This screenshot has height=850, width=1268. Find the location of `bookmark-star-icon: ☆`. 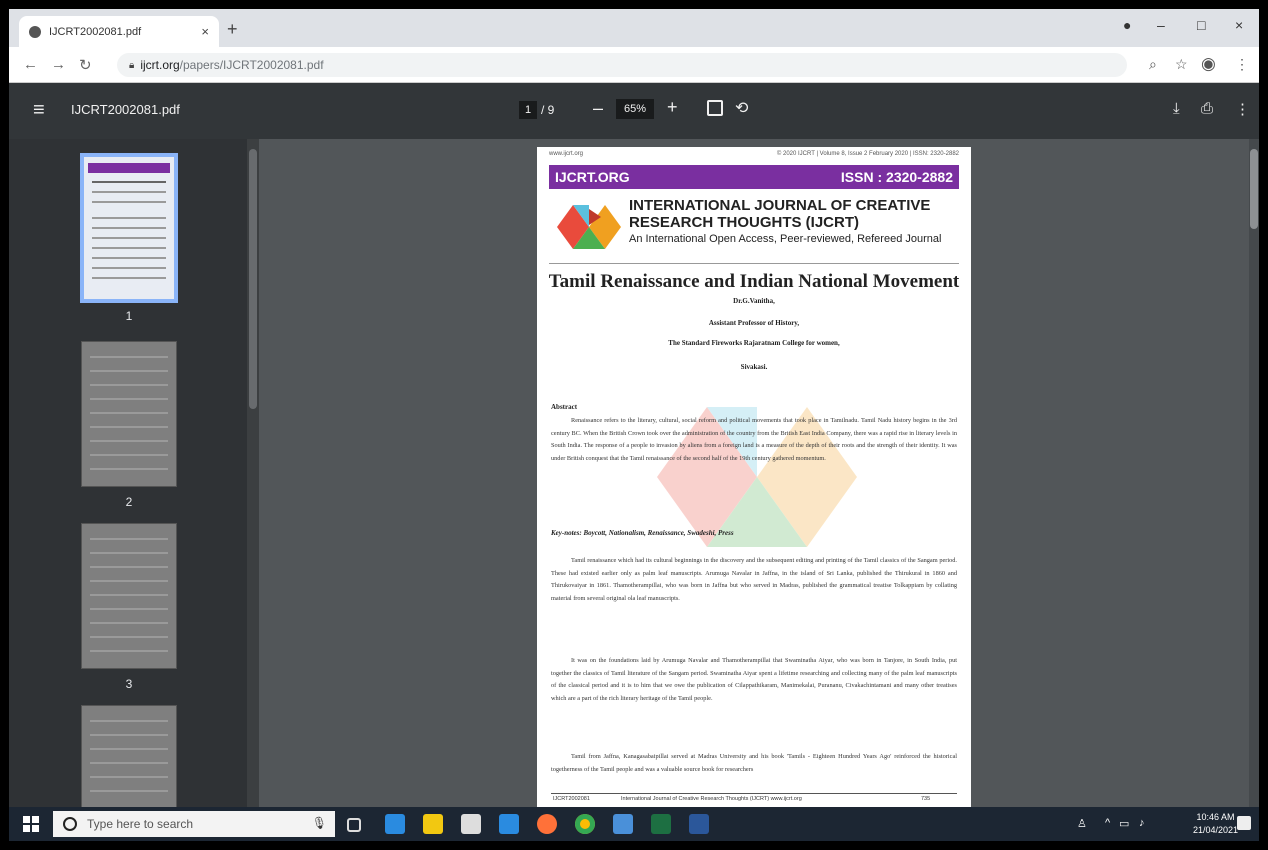

bookmark-star-icon: ☆ is located at coordinates (1181, 64).